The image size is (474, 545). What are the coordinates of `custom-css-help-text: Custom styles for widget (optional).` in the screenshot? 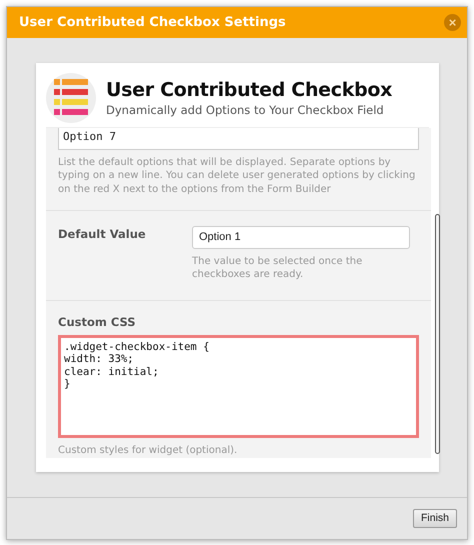 It's located at (148, 451).